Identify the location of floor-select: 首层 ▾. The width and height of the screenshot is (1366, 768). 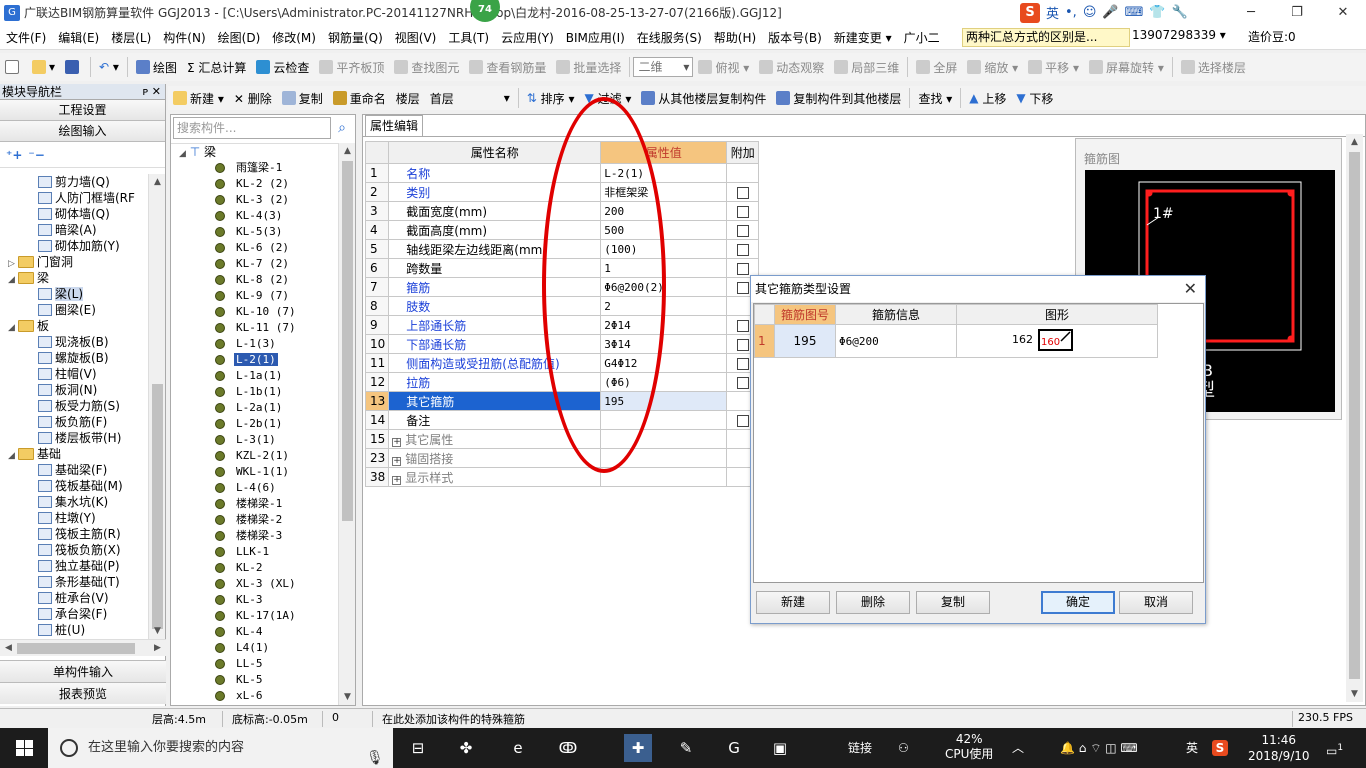
(470, 98).